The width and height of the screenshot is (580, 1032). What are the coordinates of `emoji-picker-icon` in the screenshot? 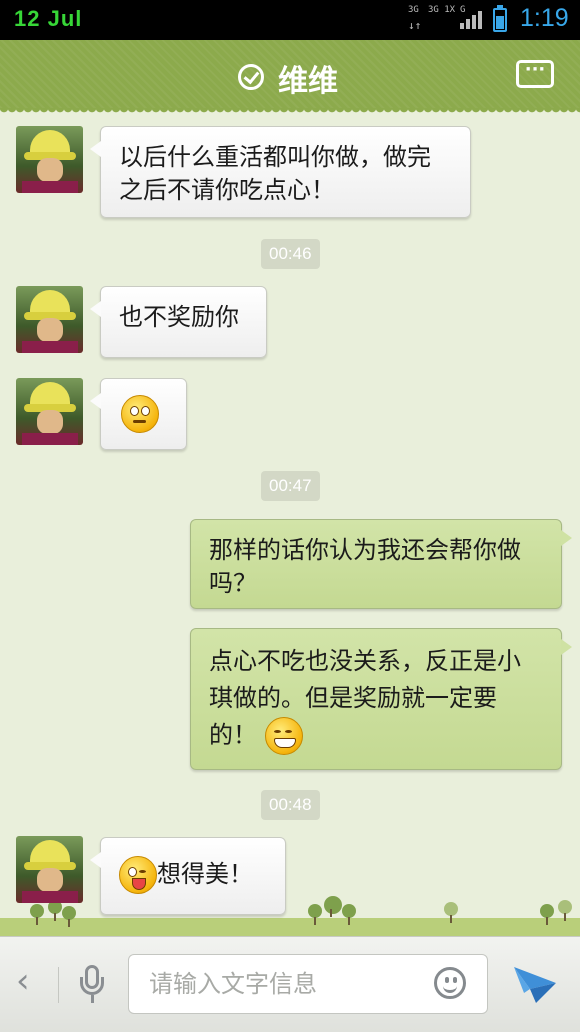 It's located at (450, 983).